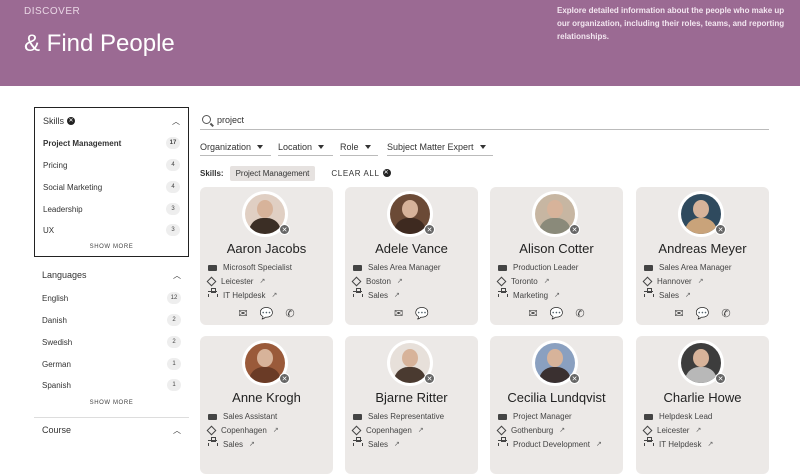  Describe the element at coordinates (266, 397) in the screenshot. I see `person-name: Anne Krogh` at that location.